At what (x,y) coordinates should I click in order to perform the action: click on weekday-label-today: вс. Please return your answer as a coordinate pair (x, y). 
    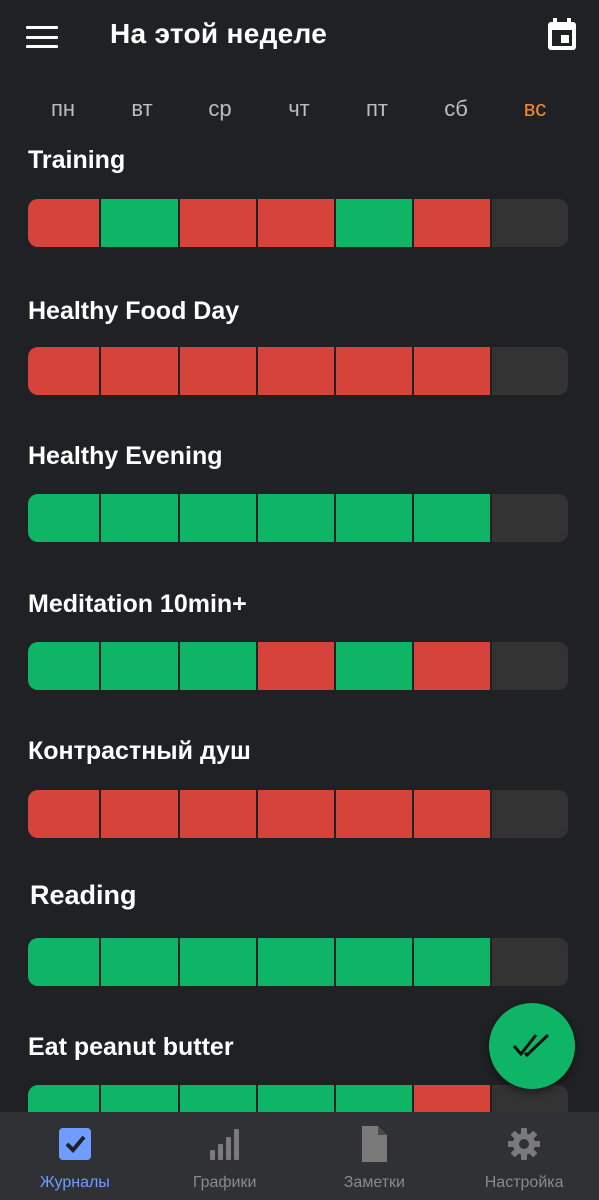
    Looking at the image, I should click on (535, 108).